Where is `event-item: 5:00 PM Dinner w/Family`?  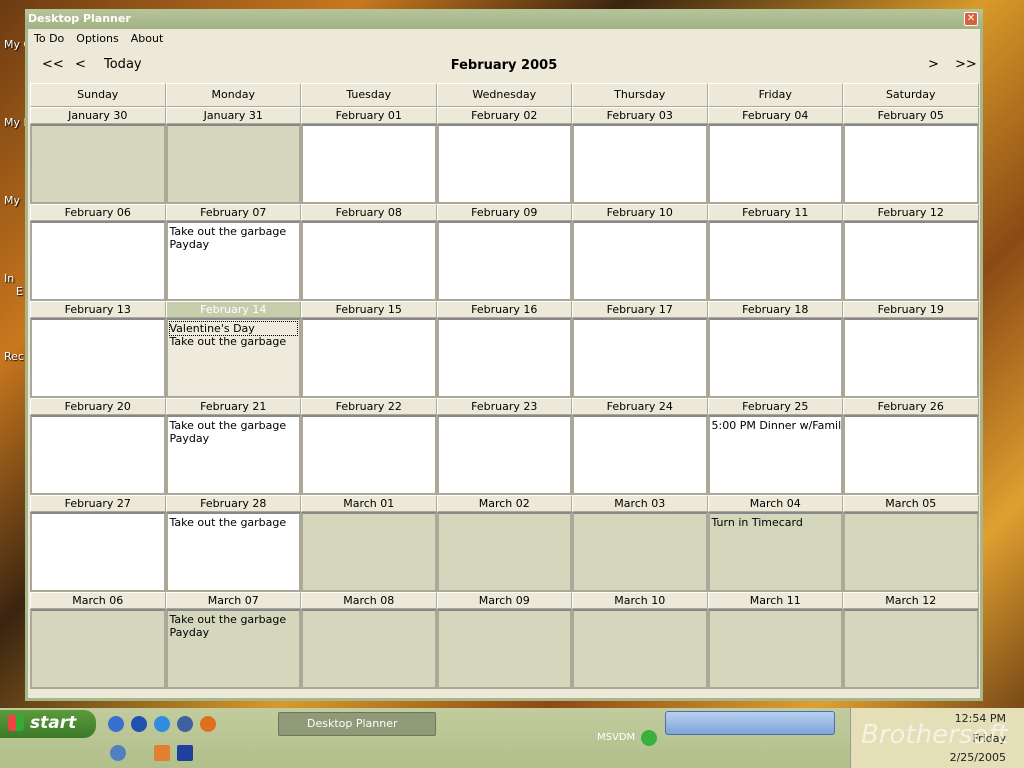
event-item: 5:00 PM Dinner w/Family is located at coordinates (777, 425).